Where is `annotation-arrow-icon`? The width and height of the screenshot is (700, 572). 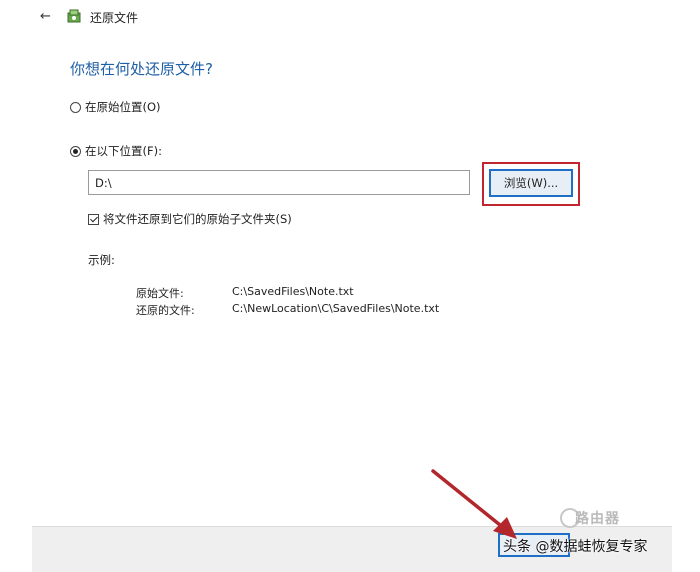 annotation-arrow-icon is located at coordinates (474, 504).